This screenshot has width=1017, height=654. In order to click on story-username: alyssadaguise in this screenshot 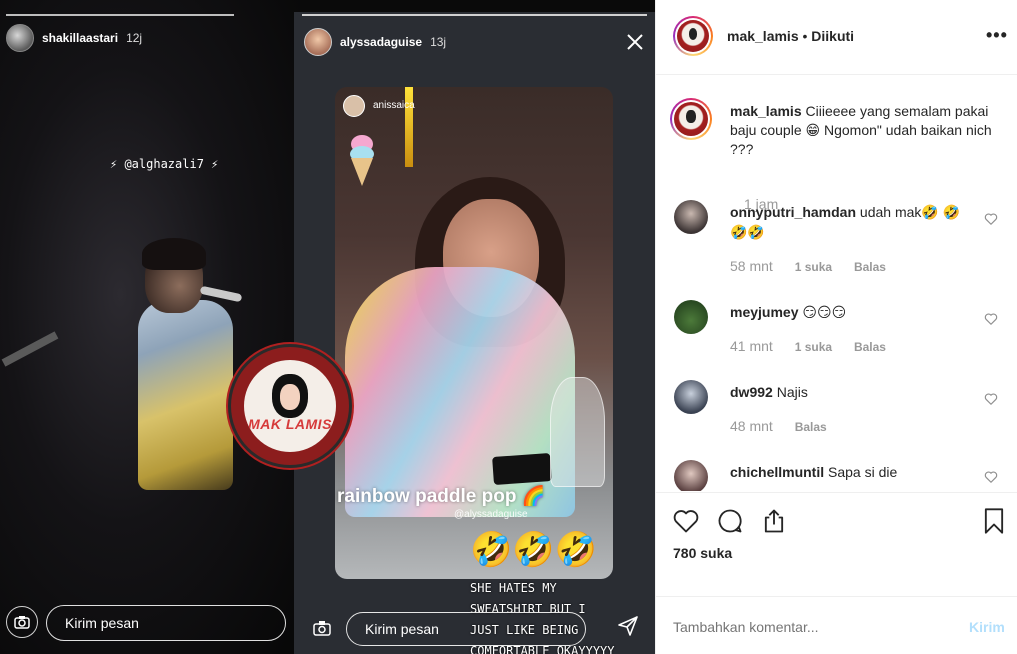, I will do `click(381, 42)`.